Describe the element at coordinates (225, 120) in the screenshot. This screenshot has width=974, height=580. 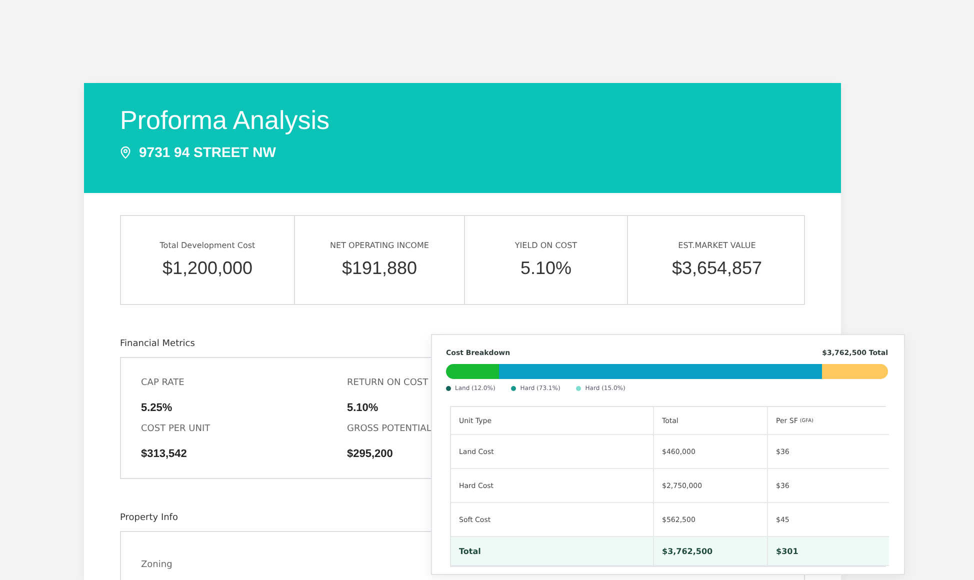
I see `report-title: Proforma Analysis` at that location.